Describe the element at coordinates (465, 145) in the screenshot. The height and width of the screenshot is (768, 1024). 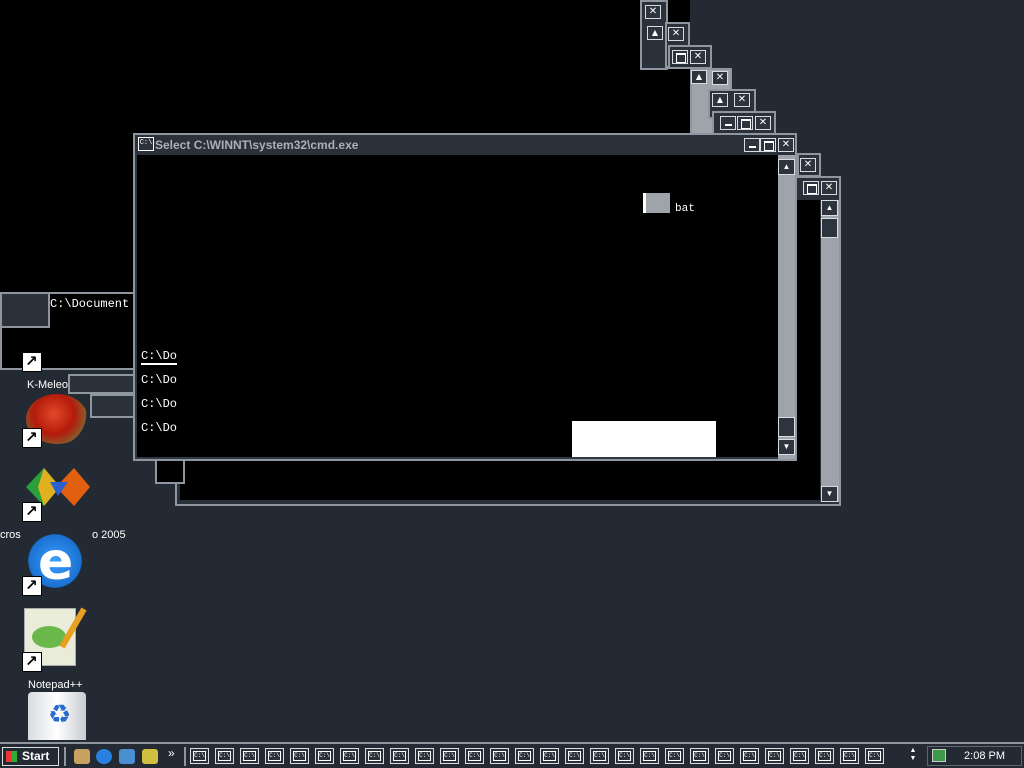
I see `cmd-titlebar: C:\ Select C:\WINNT\system32\cmd.exe` at that location.